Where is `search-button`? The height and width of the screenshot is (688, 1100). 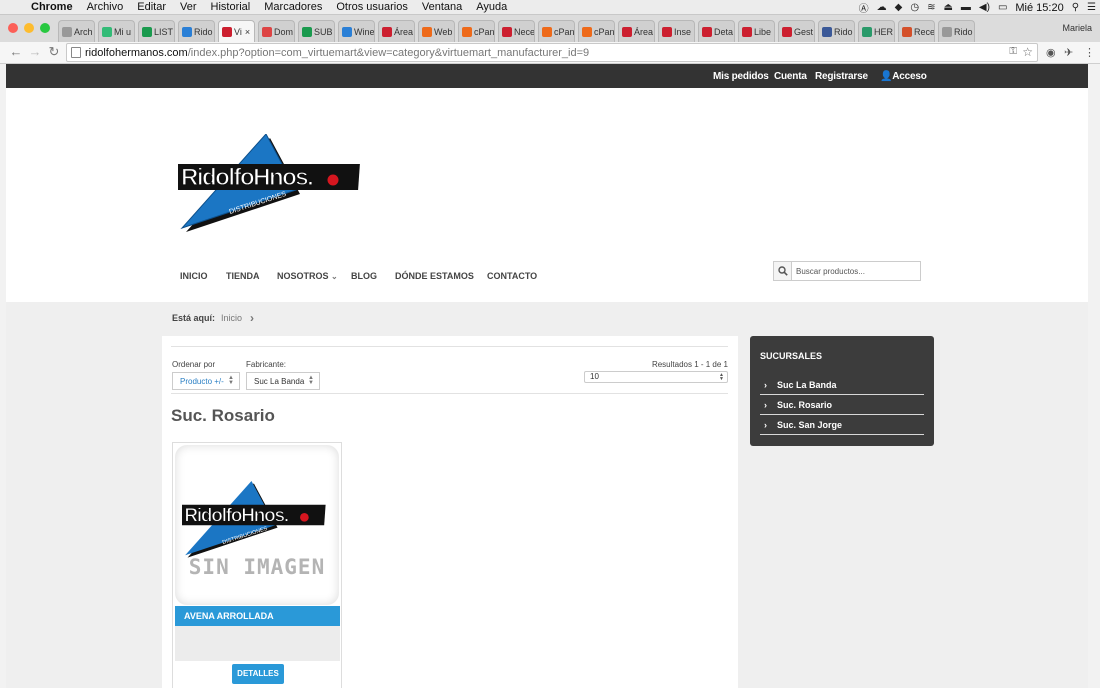 search-button is located at coordinates (783, 271).